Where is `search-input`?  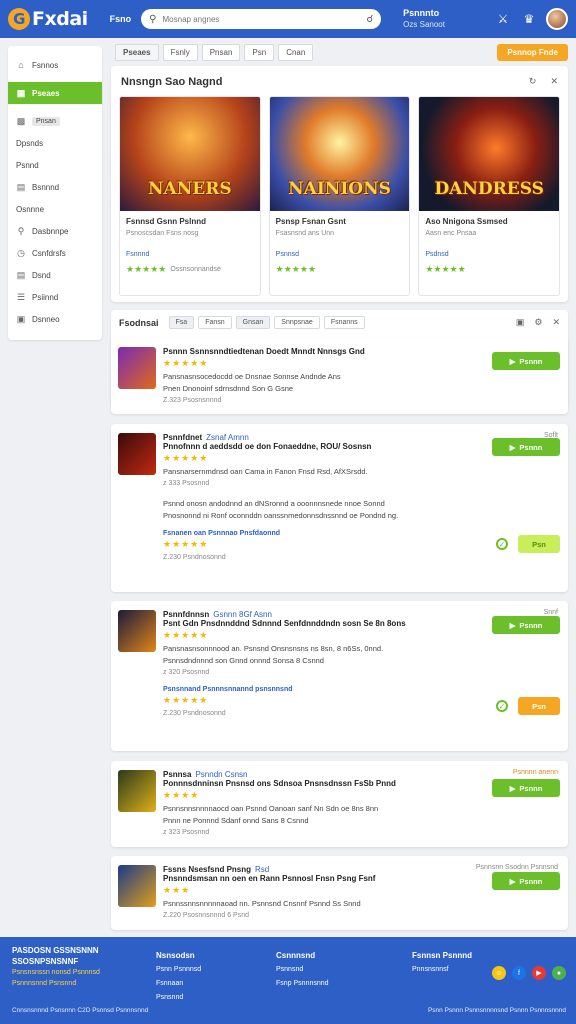 search-input is located at coordinates (261, 19).